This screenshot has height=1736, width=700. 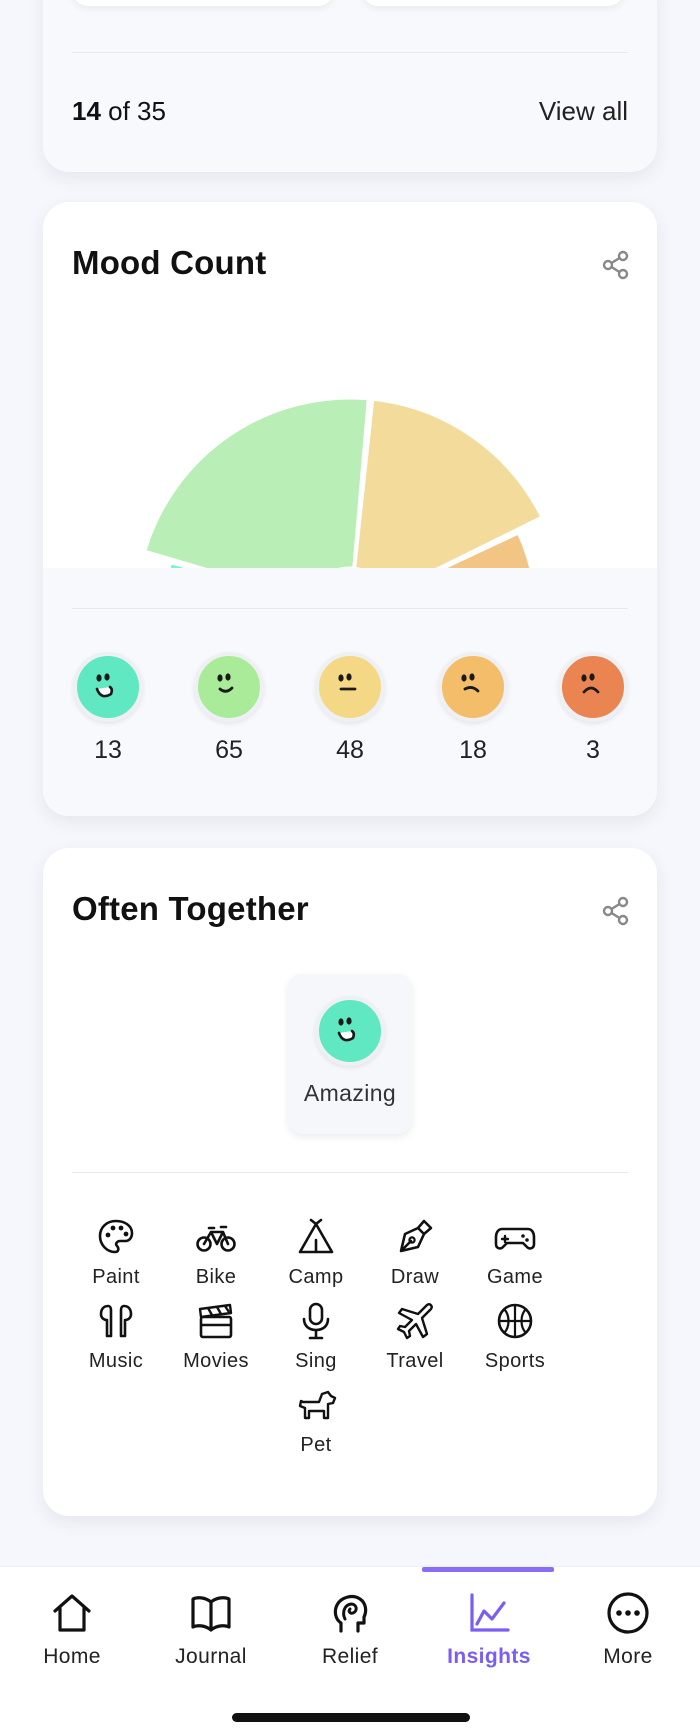 What do you see at coordinates (515, 1277) in the screenshot?
I see `activity-label: Game` at bounding box center [515, 1277].